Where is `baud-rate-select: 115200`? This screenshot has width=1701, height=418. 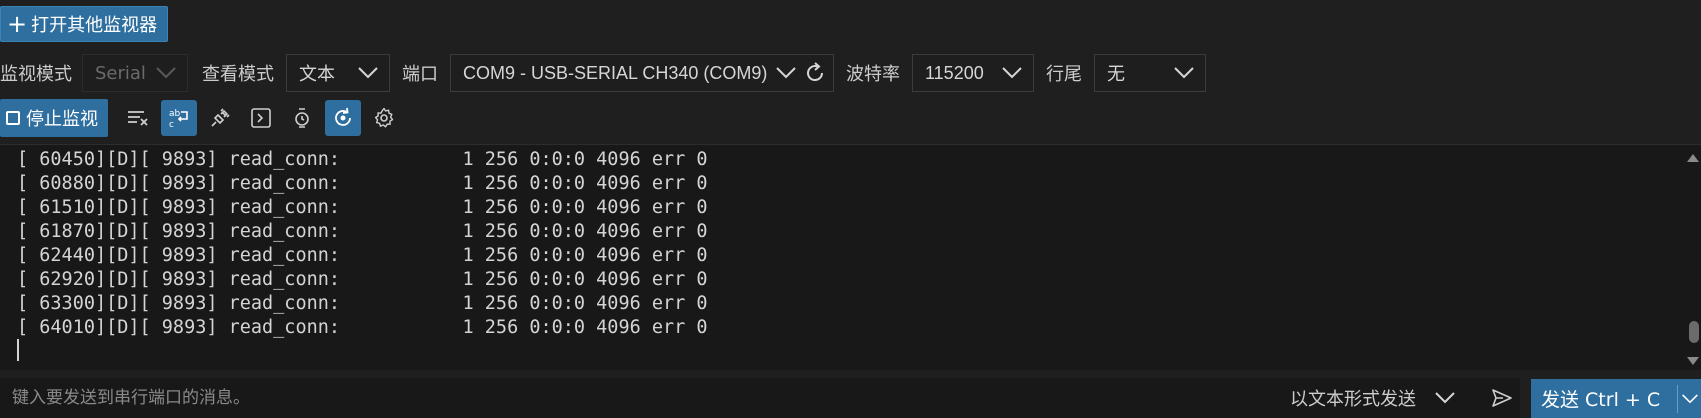 baud-rate-select: 115200 is located at coordinates (973, 73).